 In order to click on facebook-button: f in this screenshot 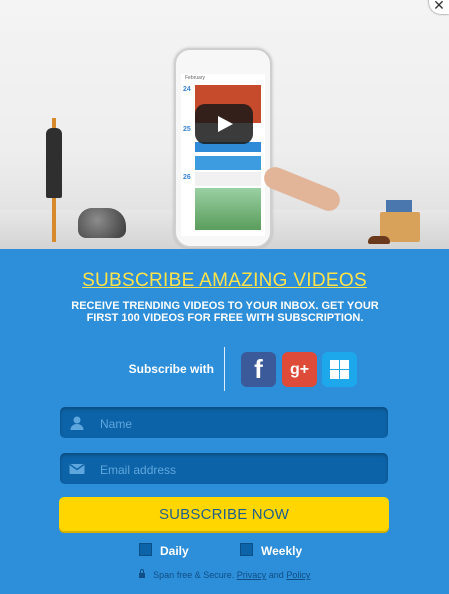, I will do `click(258, 369)`.